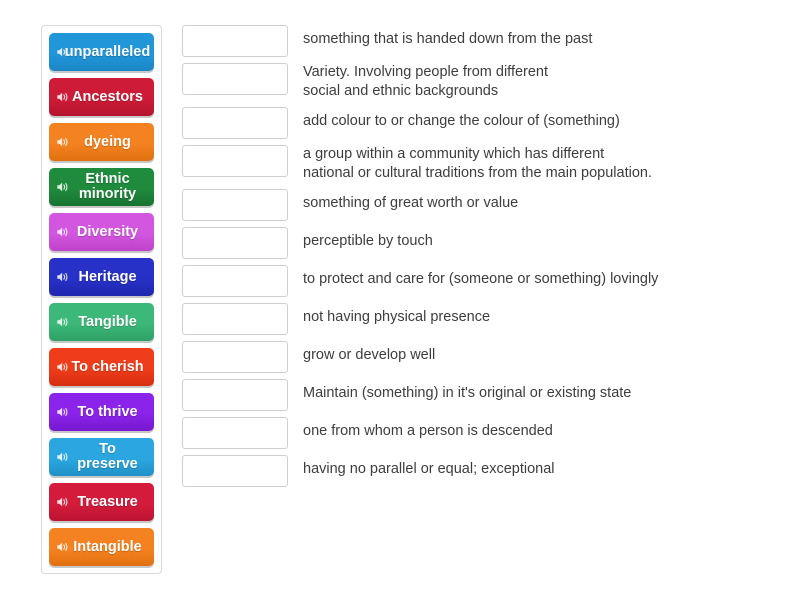 The image size is (800, 600). Describe the element at coordinates (101, 367) in the screenshot. I see `word-tile: To cherish` at that location.